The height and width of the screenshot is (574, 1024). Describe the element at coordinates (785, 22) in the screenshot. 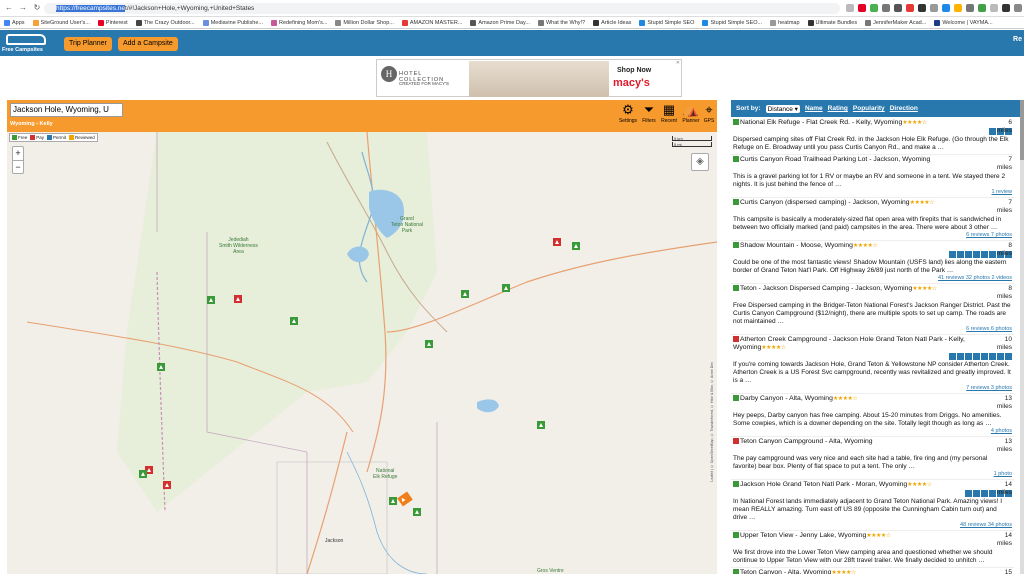

I see `bookmark-item: heatmap` at that location.